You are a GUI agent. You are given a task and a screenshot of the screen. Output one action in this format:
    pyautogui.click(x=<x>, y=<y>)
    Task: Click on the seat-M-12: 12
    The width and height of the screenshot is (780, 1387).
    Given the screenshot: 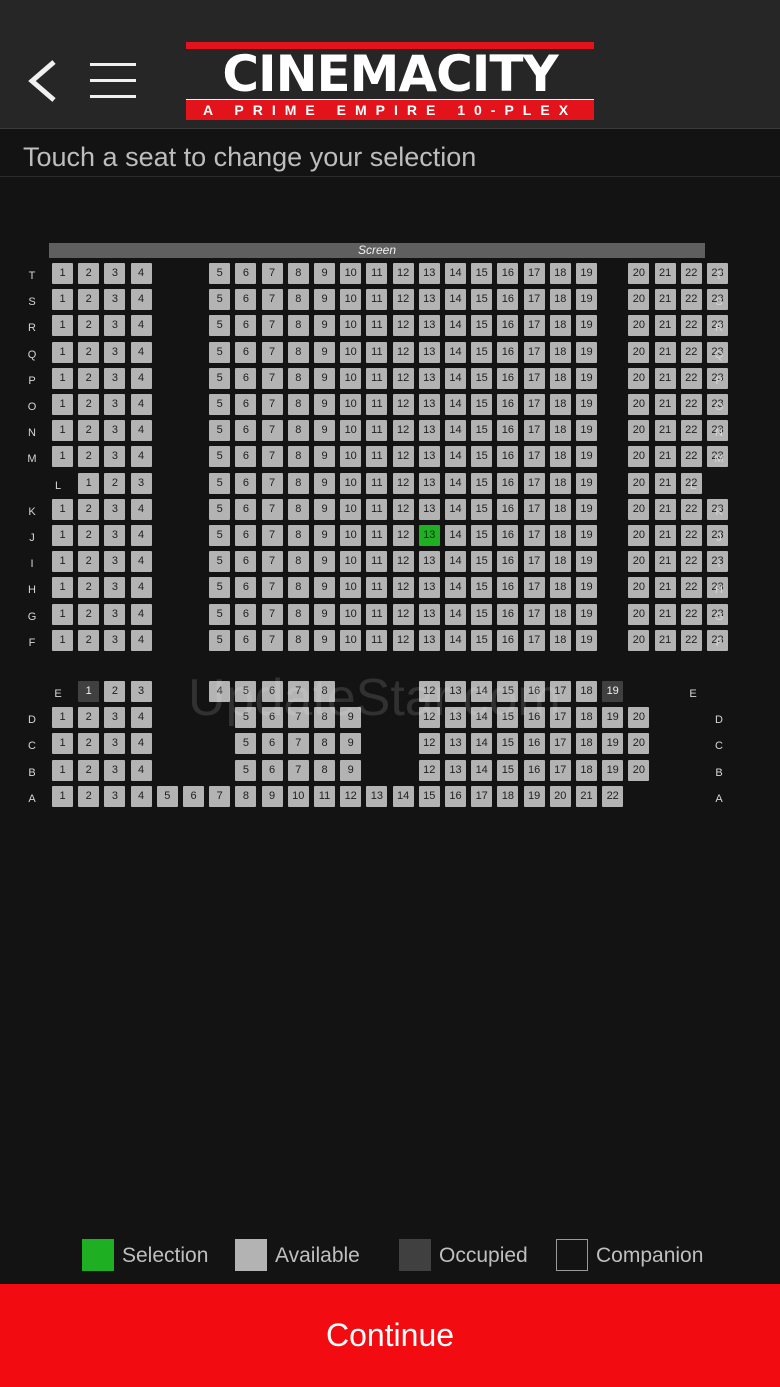 What is the action you would take?
    pyautogui.click(x=403, y=457)
    